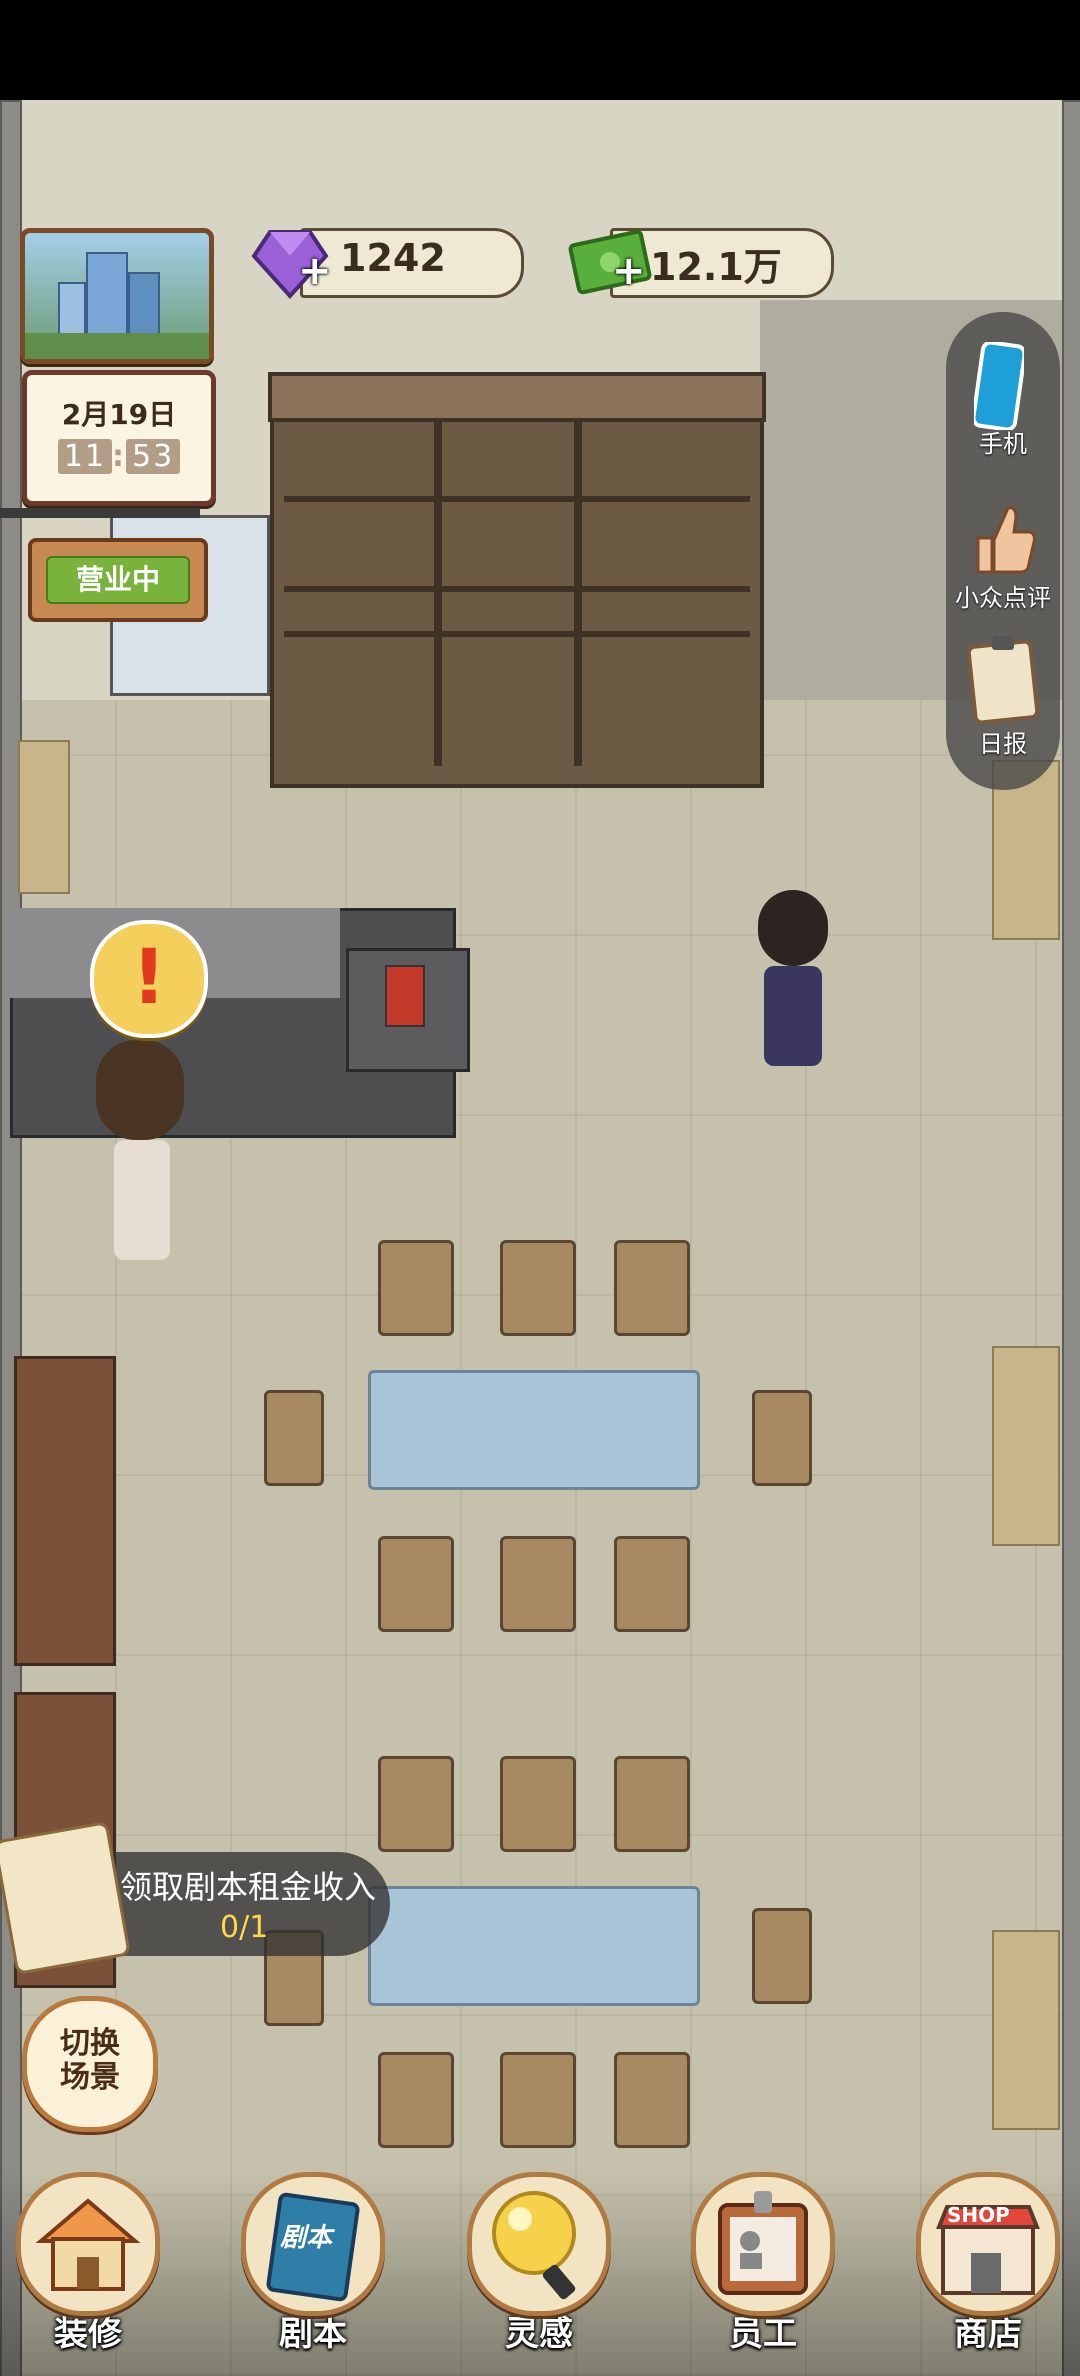 The height and width of the screenshot is (2376, 1080). What do you see at coordinates (11, 1238) in the screenshot?
I see `left-wall-edge` at bounding box center [11, 1238].